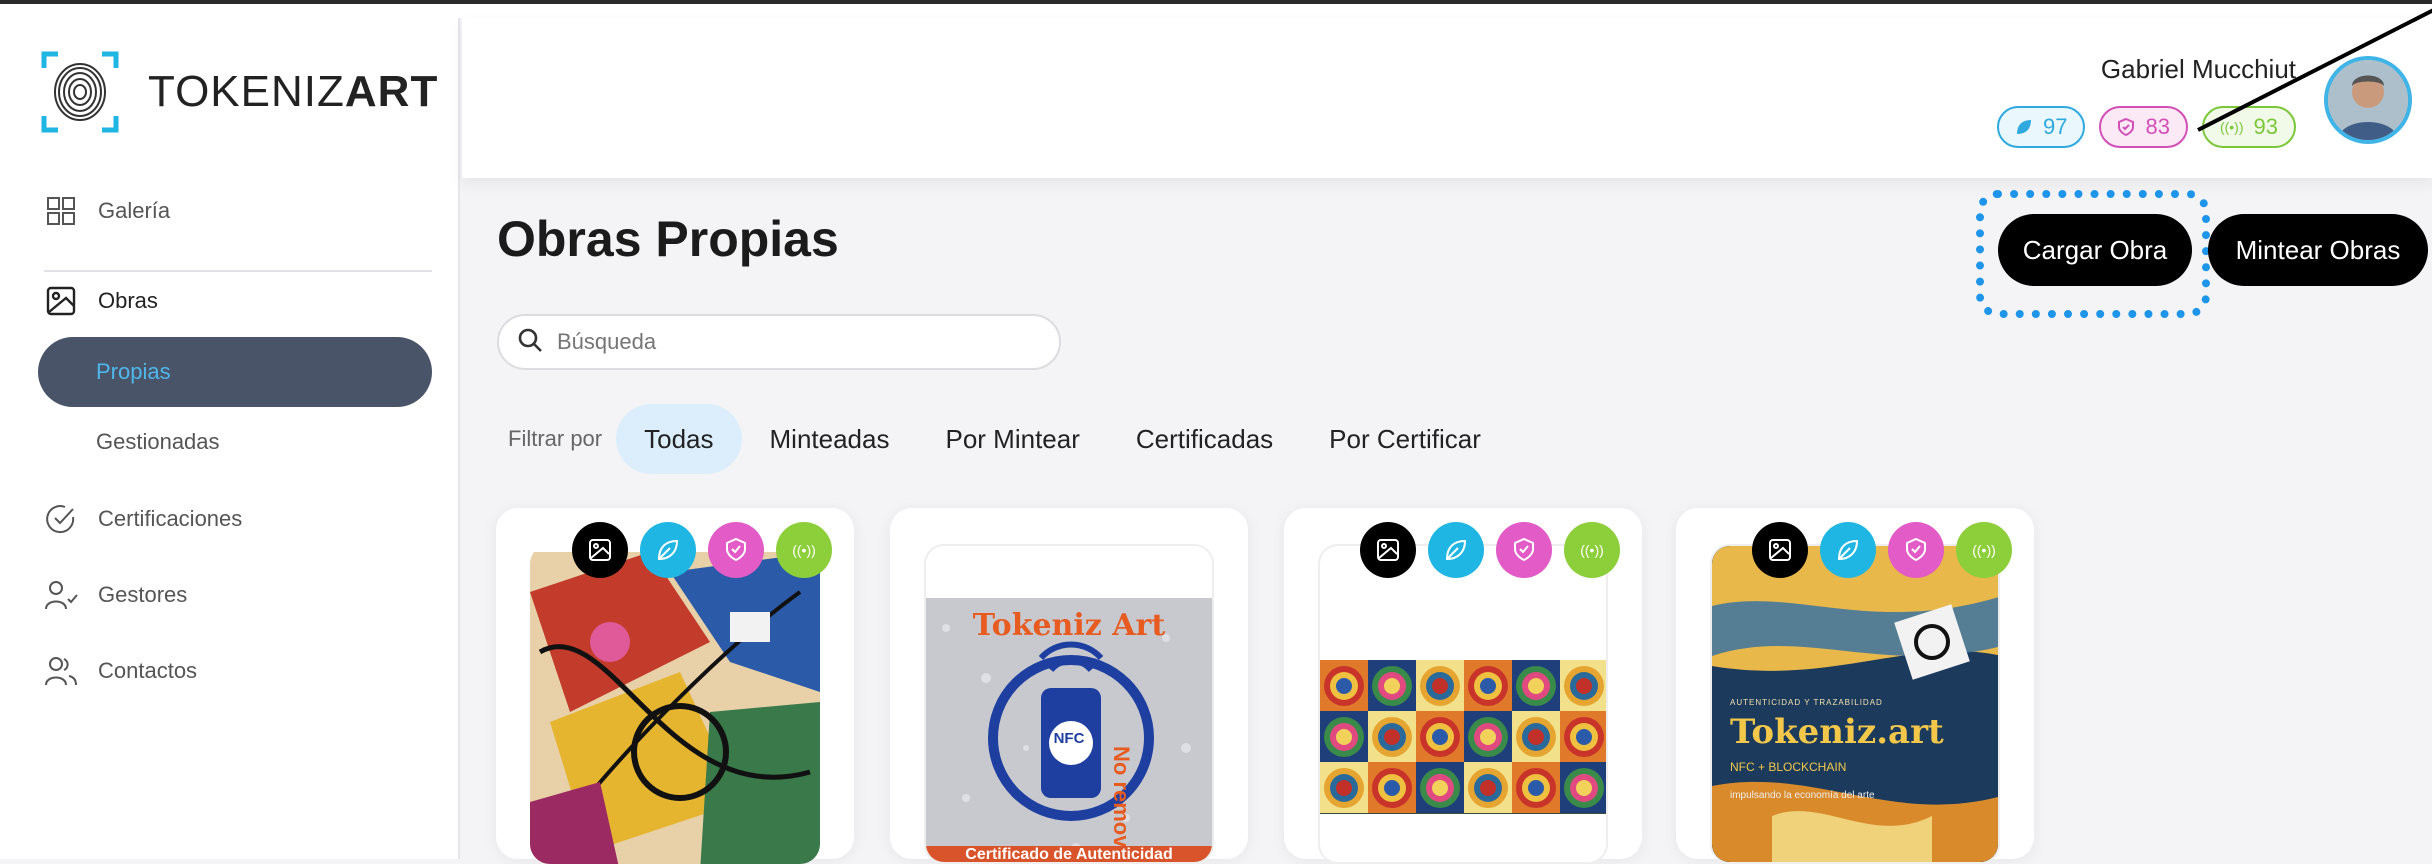 This screenshot has width=2432, height=864. Describe the element at coordinates (1802, 795) in the screenshot. I see `poster-tagline: impulsando la economía del arte` at that location.